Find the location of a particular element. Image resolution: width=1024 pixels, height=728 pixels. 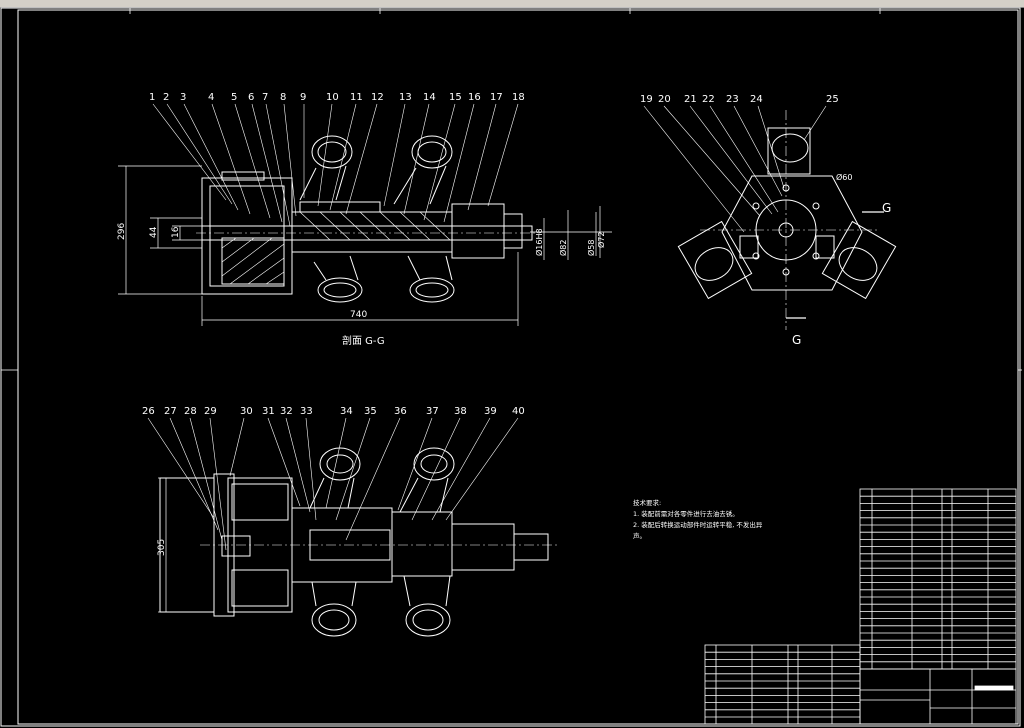

cut-letter-g-bottom: G is located at coordinates (796, 340).